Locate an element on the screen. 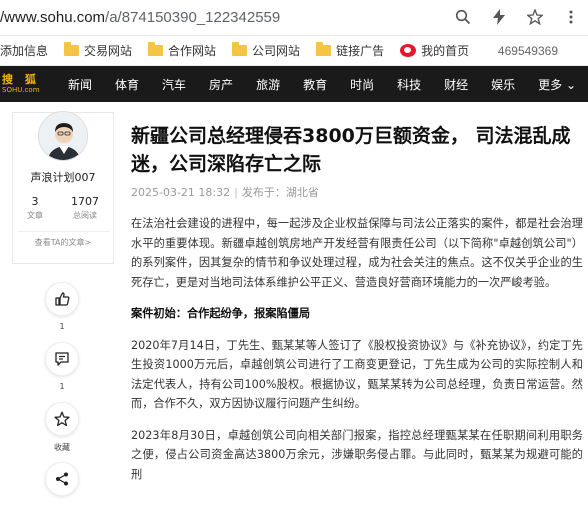 Image resolution: width=588 pixels, height=512 pixels. divider is located at coordinates (63, 231).